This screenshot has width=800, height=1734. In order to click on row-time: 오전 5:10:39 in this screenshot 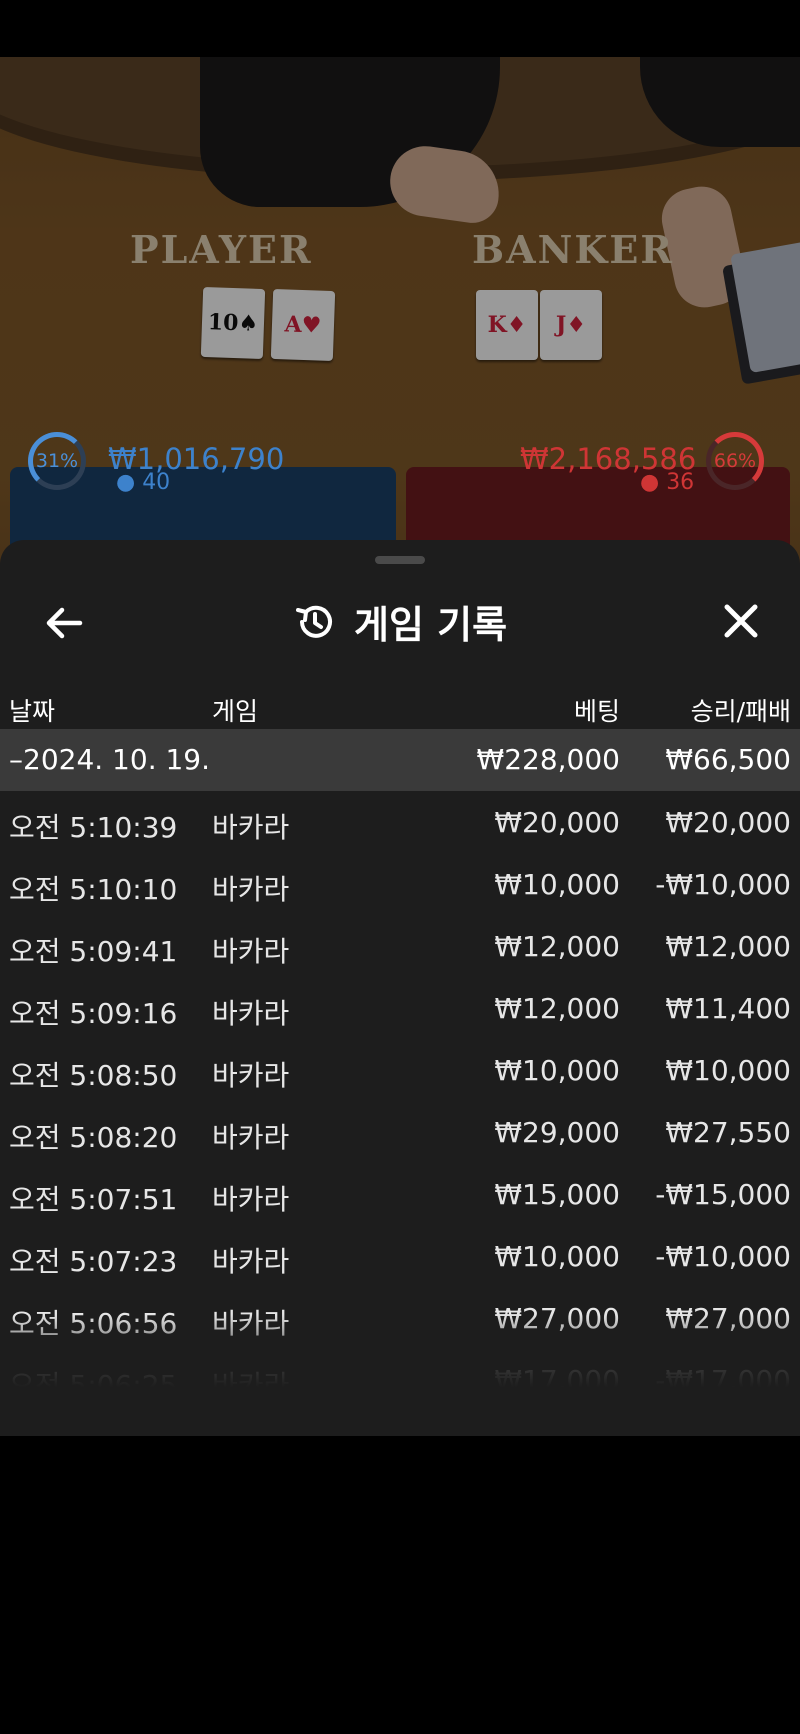, I will do `click(93, 827)`.